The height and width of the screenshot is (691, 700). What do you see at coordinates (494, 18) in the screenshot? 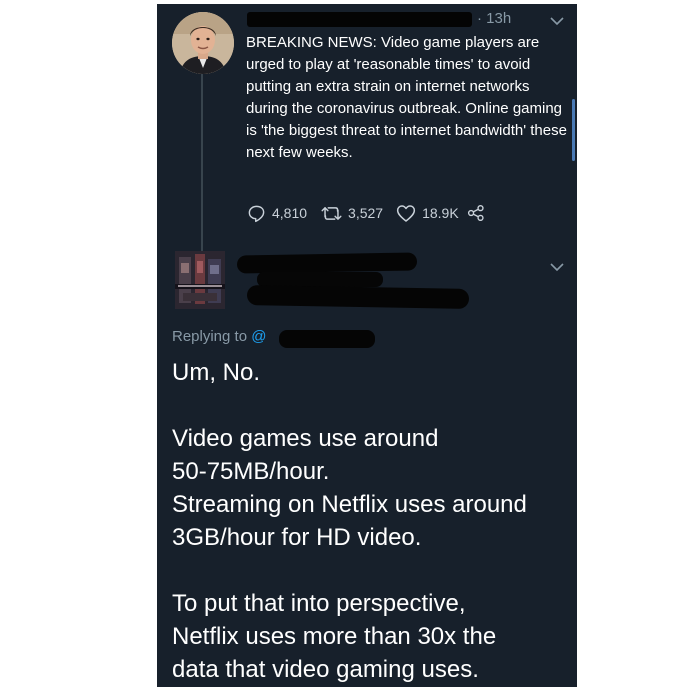
I see `tweet-timestamp: · 13h` at bounding box center [494, 18].